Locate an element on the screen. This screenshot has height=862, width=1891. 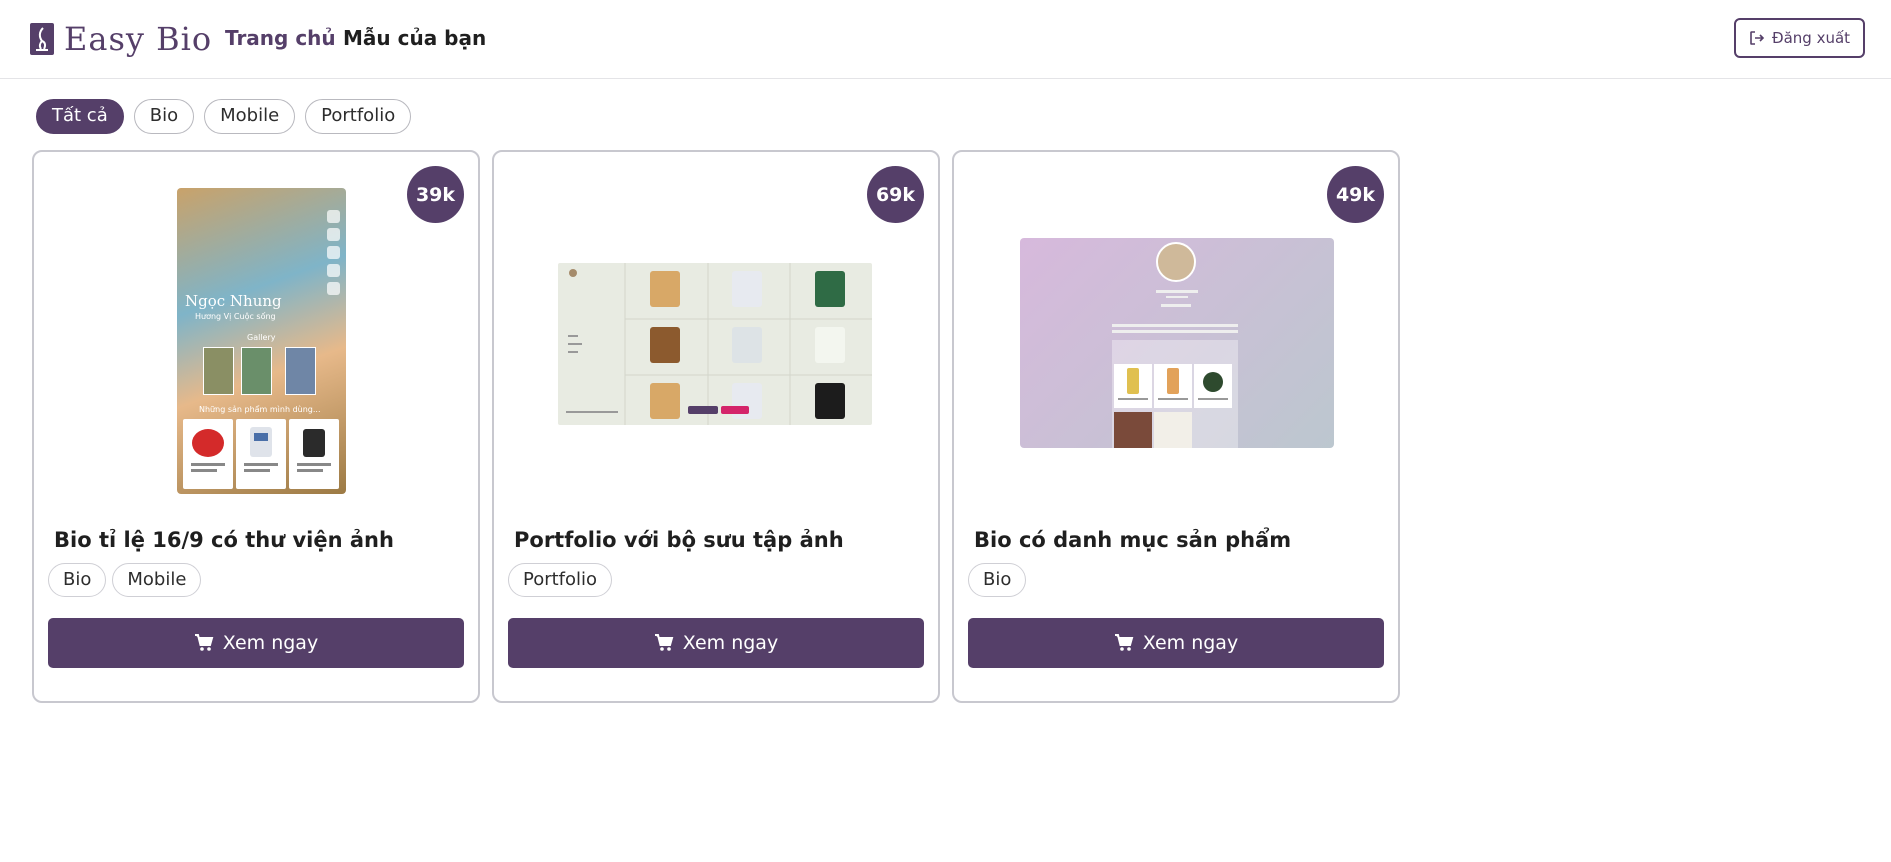
price-badge: 49k is located at coordinates (1355, 194).